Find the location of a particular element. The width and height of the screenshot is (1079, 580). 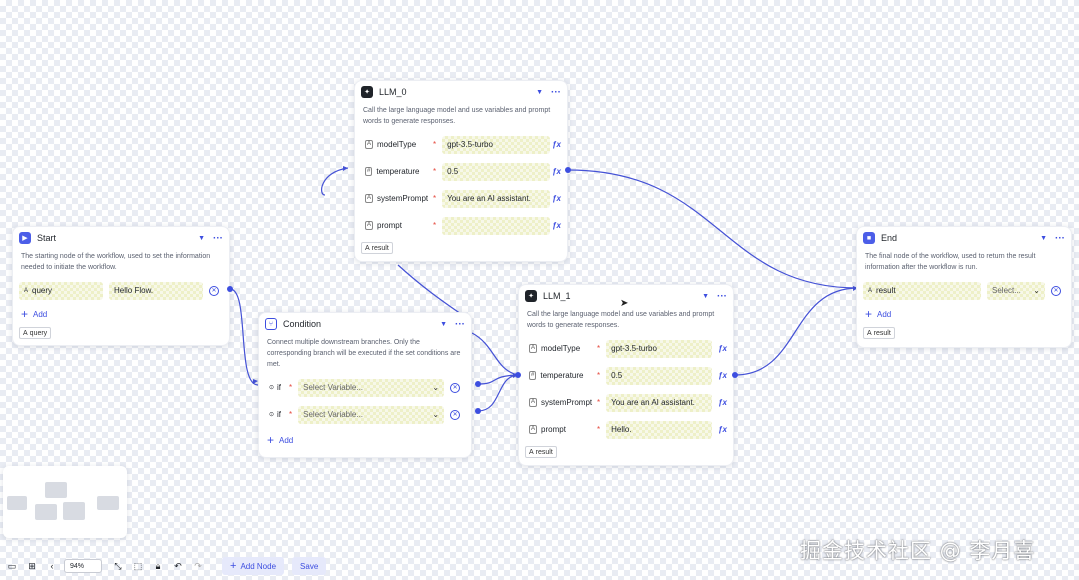

param-row: Aprompt * ƒx is located at coordinates (461, 225).